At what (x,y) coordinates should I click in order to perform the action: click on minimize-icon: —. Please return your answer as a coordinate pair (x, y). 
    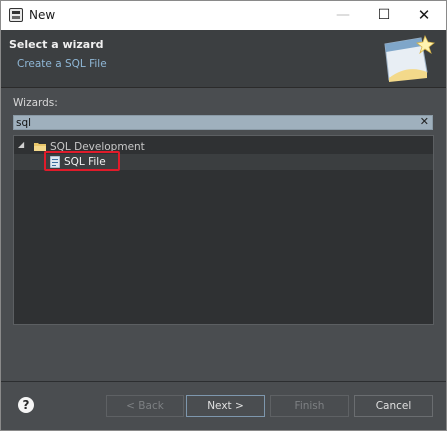
    Looking at the image, I should click on (343, 15).